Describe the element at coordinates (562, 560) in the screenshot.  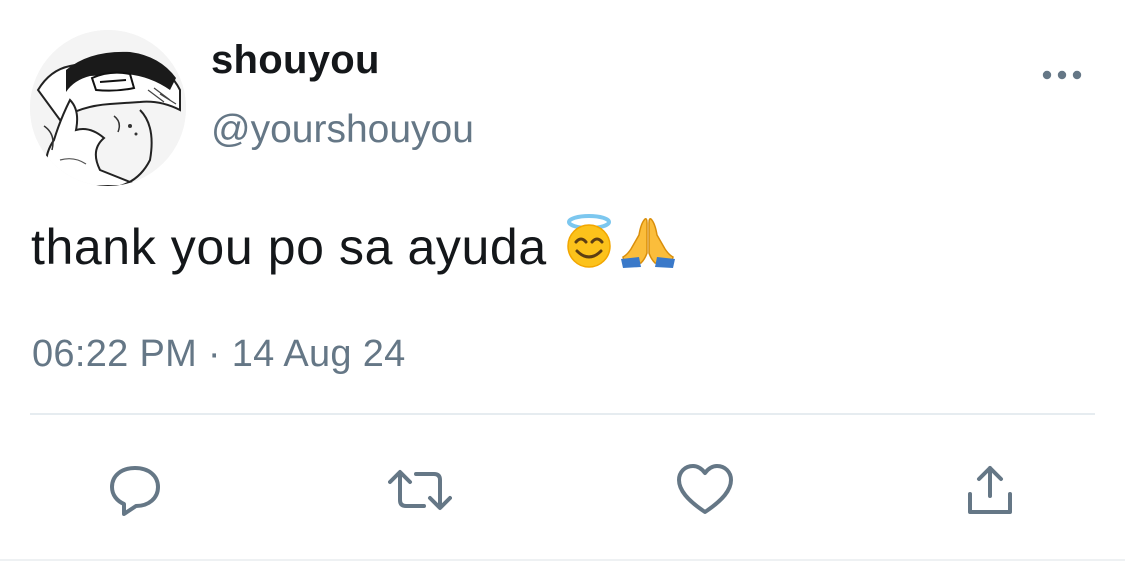
I see `bottom-divider` at that location.